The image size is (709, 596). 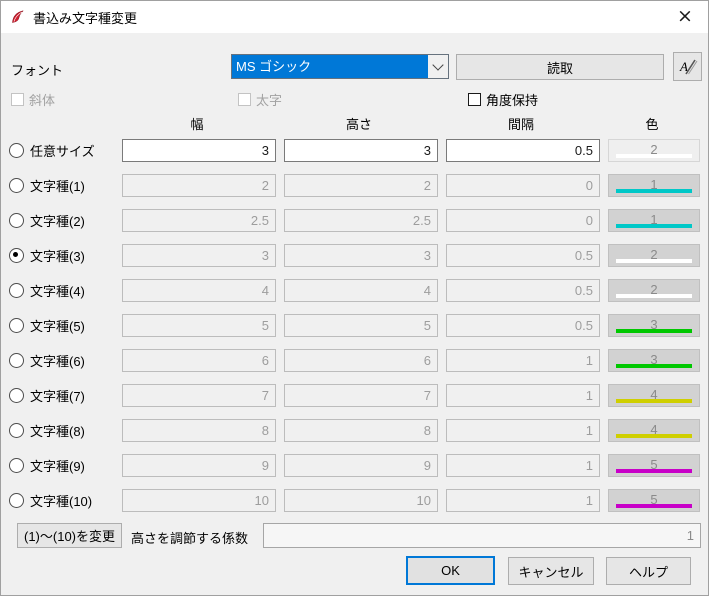 What do you see at coordinates (61, 501) in the screenshot?
I see `row-label: 文字種(10)` at bounding box center [61, 501].